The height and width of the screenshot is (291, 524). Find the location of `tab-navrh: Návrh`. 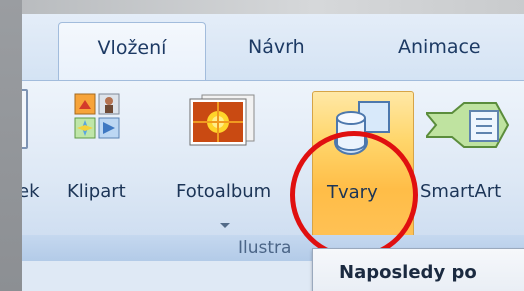

tab-navrh: Návrh is located at coordinates (276, 47).